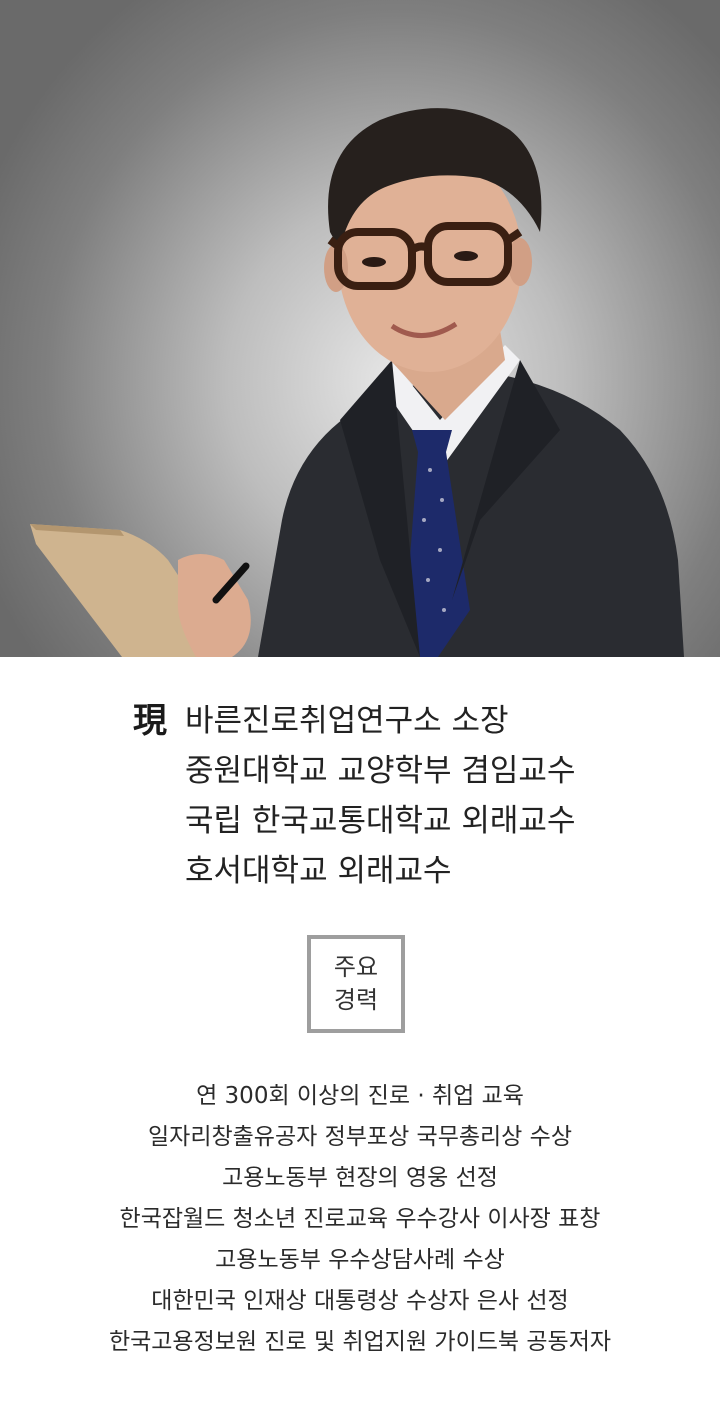  What do you see at coordinates (150, 720) in the screenshot?
I see `current-prefix: 現` at bounding box center [150, 720].